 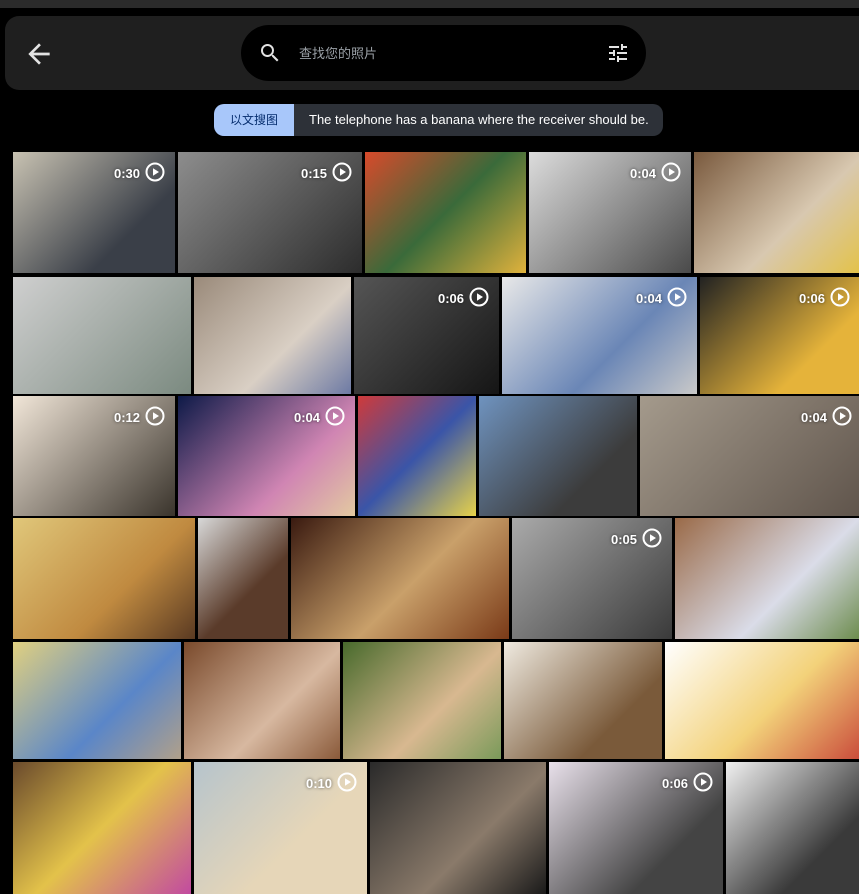 I want to click on video-duration-badge: 0:05, so click(x=636, y=539).